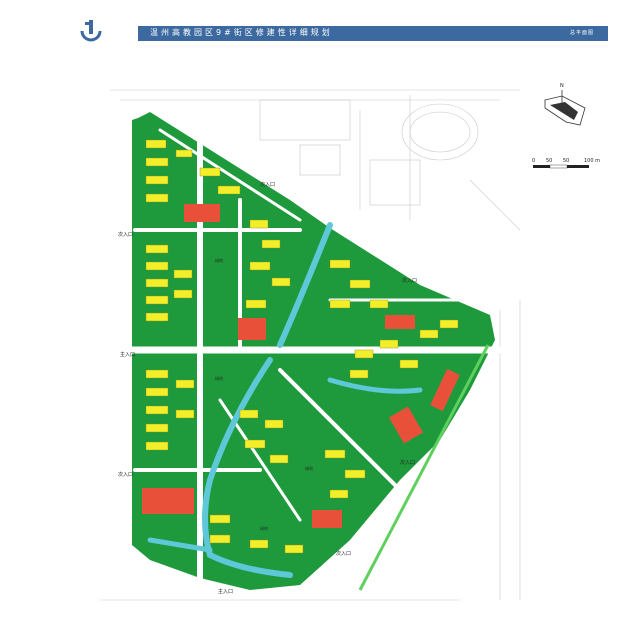 The height and width of the screenshot is (640, 640). What do you see at coordinates (127, 354) in the screenshot?
I see `entrance-label-main-left: 主入口` at bounding box center [127, 354].